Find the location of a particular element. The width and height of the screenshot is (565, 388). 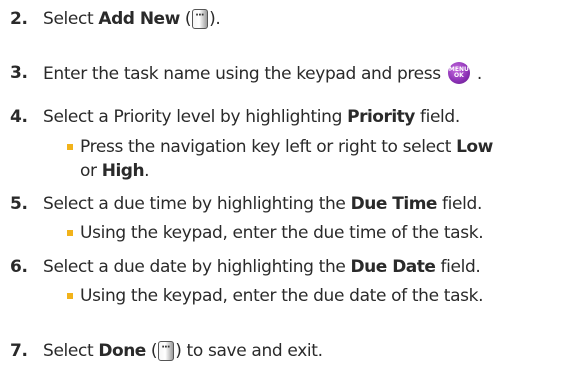

step-number: 7. is located at coordinates (19, 351).